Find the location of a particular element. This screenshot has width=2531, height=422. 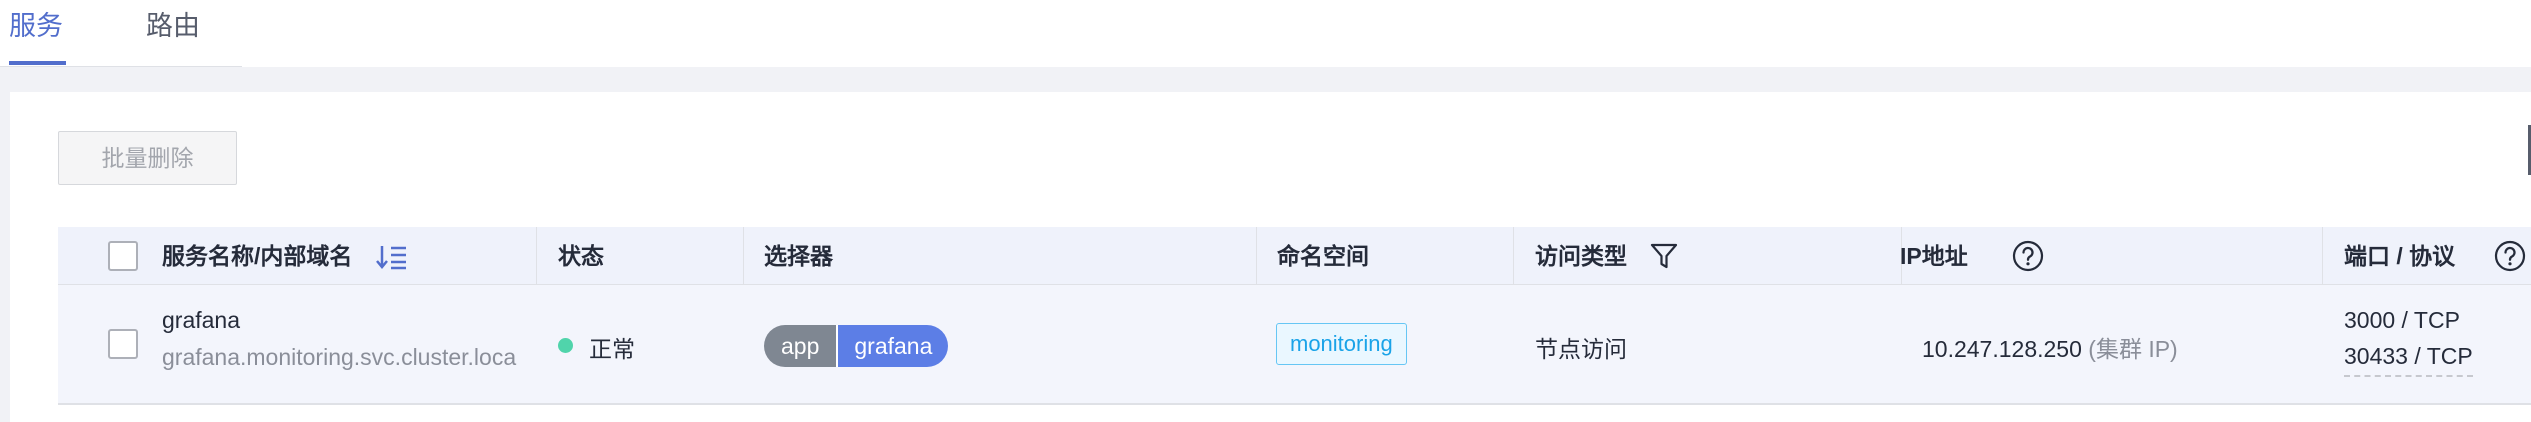

selector-tag: app grafana is located at coordinates (856, 346).